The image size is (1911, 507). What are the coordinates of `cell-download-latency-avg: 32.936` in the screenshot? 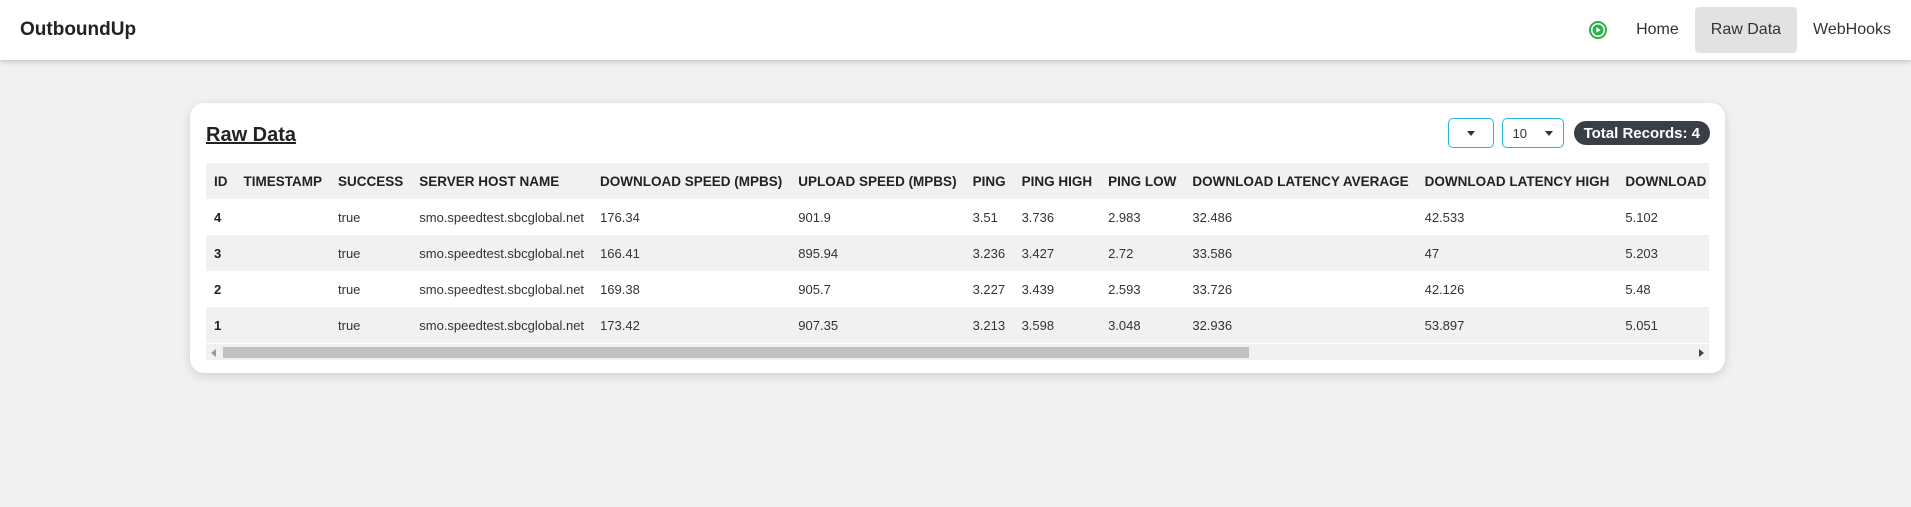 It's located at (1300, 325).